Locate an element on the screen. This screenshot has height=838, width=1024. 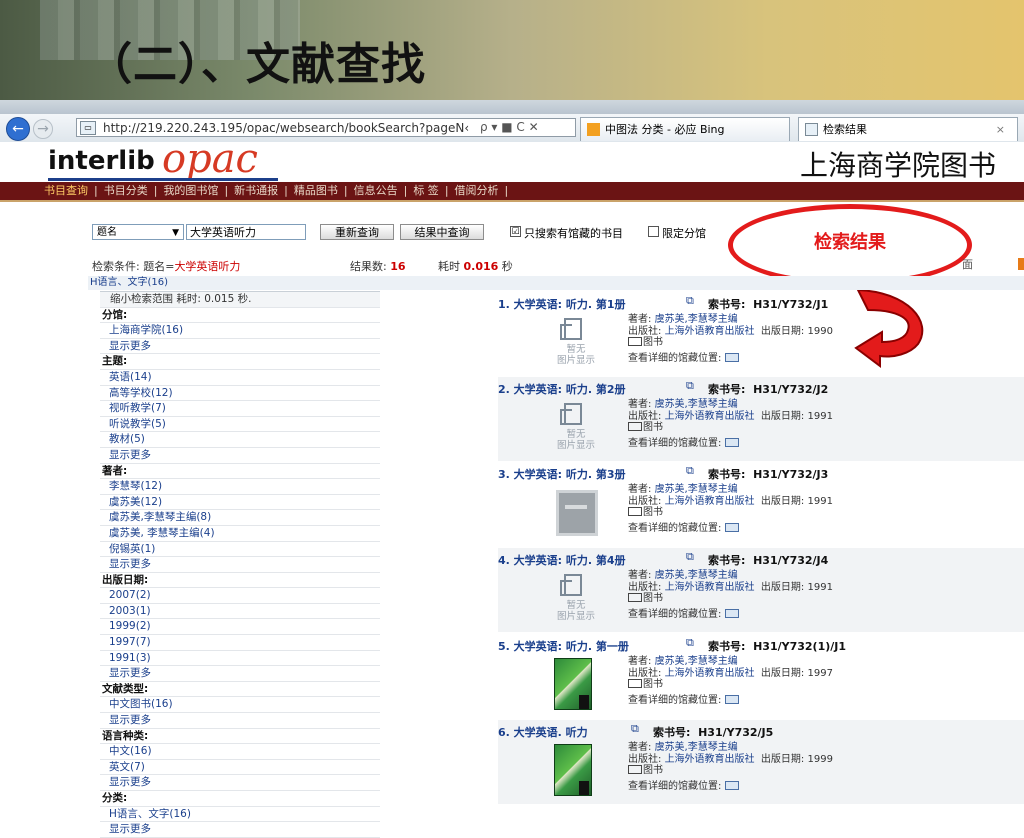
menu-item: 书目查询 is located at coordinates (66, 190).